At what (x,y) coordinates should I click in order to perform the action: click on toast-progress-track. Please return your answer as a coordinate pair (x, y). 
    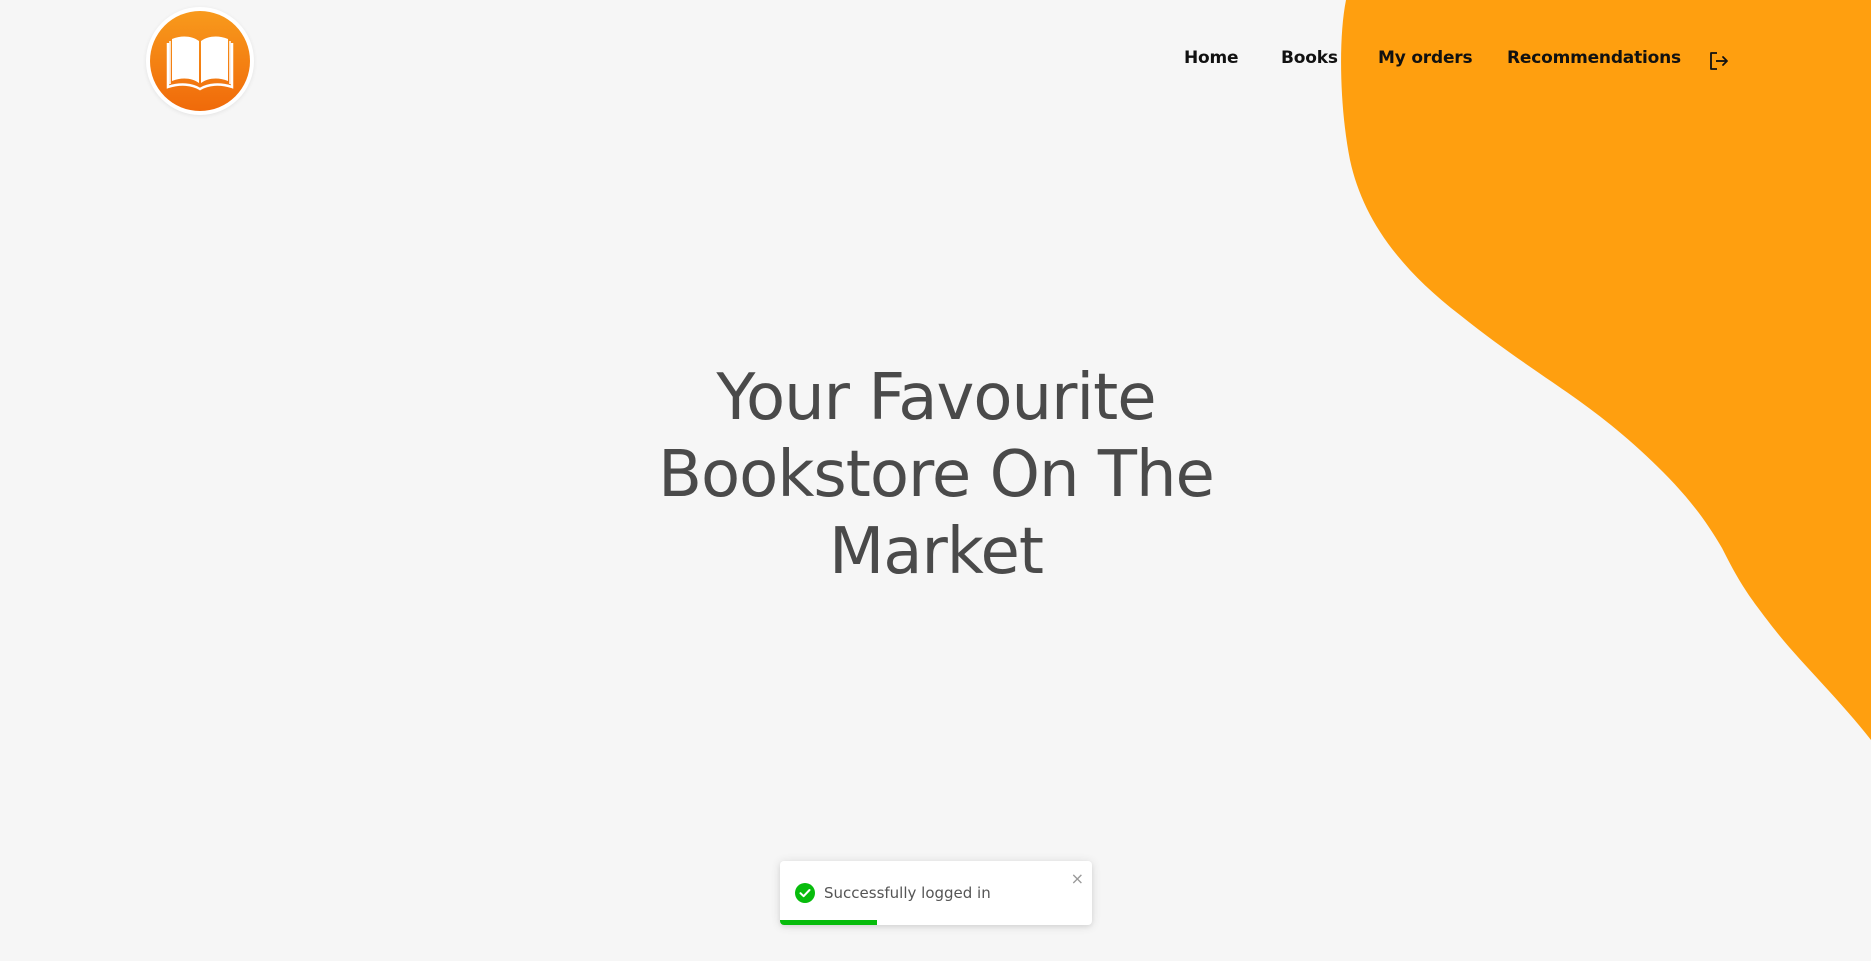
    Looking at the image, I should click on (936, 922).